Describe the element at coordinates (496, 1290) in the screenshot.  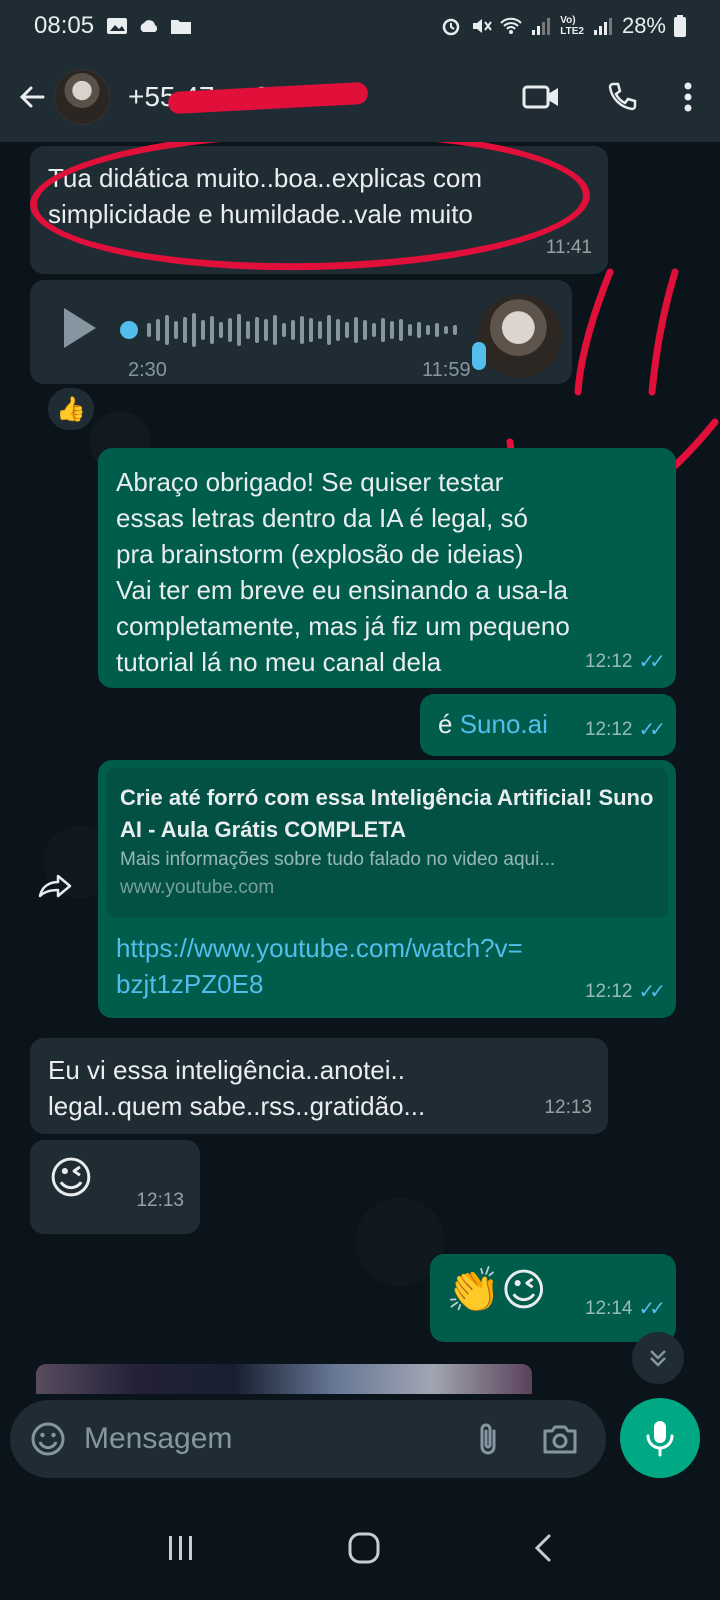
I see `message-emoji: 👏😉` at that location.